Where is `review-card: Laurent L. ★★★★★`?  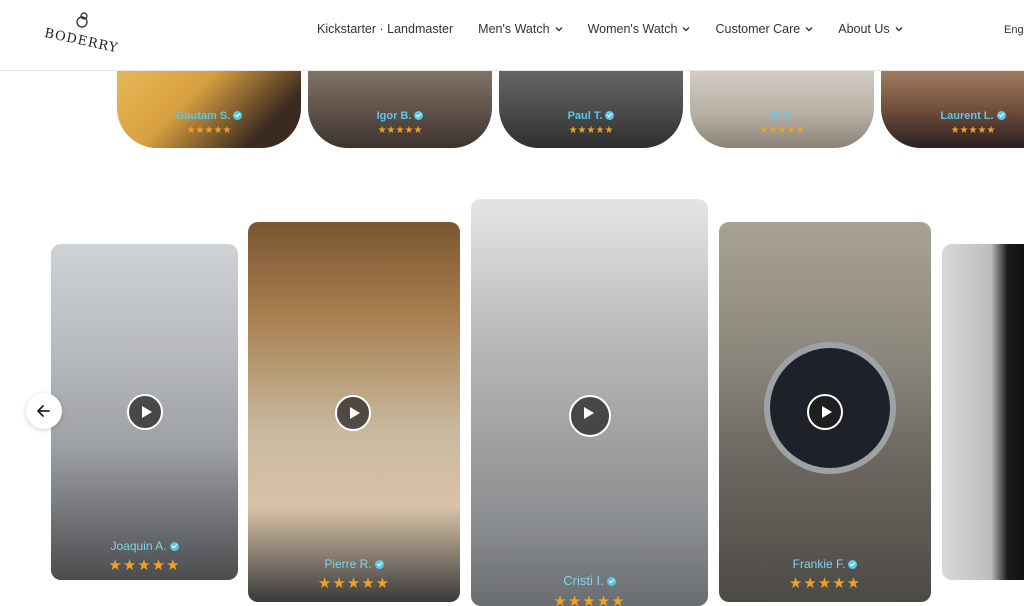
review-card: Laurent L. ★★★★★ is located at coordinates (952, 109).